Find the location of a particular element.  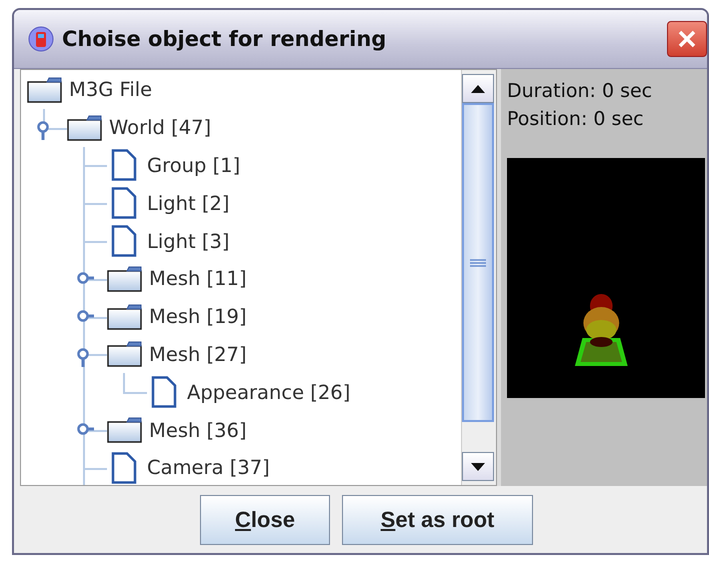

close-icon is located at coordinates (687, 39).